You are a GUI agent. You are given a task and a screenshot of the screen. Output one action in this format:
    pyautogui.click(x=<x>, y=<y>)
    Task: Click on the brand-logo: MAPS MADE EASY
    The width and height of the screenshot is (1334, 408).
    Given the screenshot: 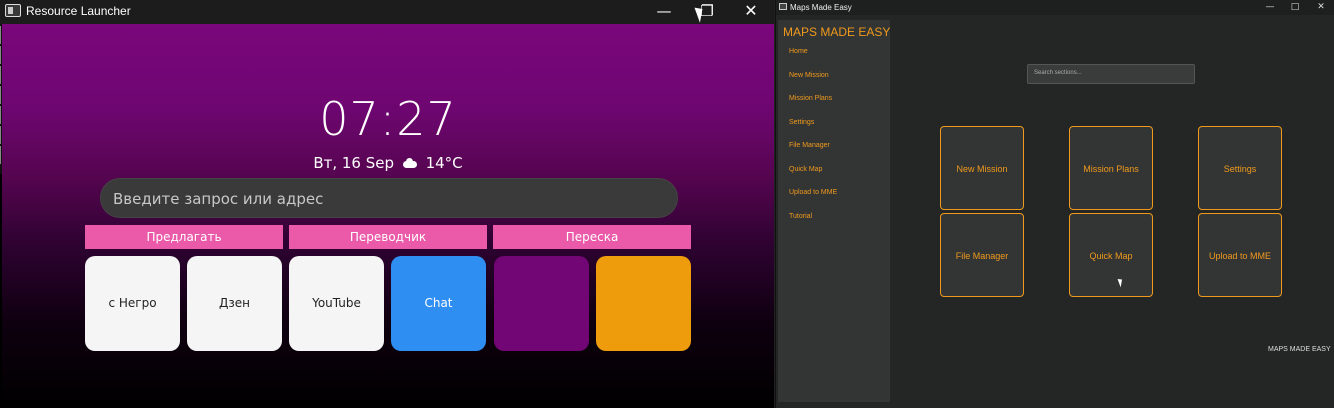 What is the action you would take?
    pyautogui.click(x=836, y=32)
    